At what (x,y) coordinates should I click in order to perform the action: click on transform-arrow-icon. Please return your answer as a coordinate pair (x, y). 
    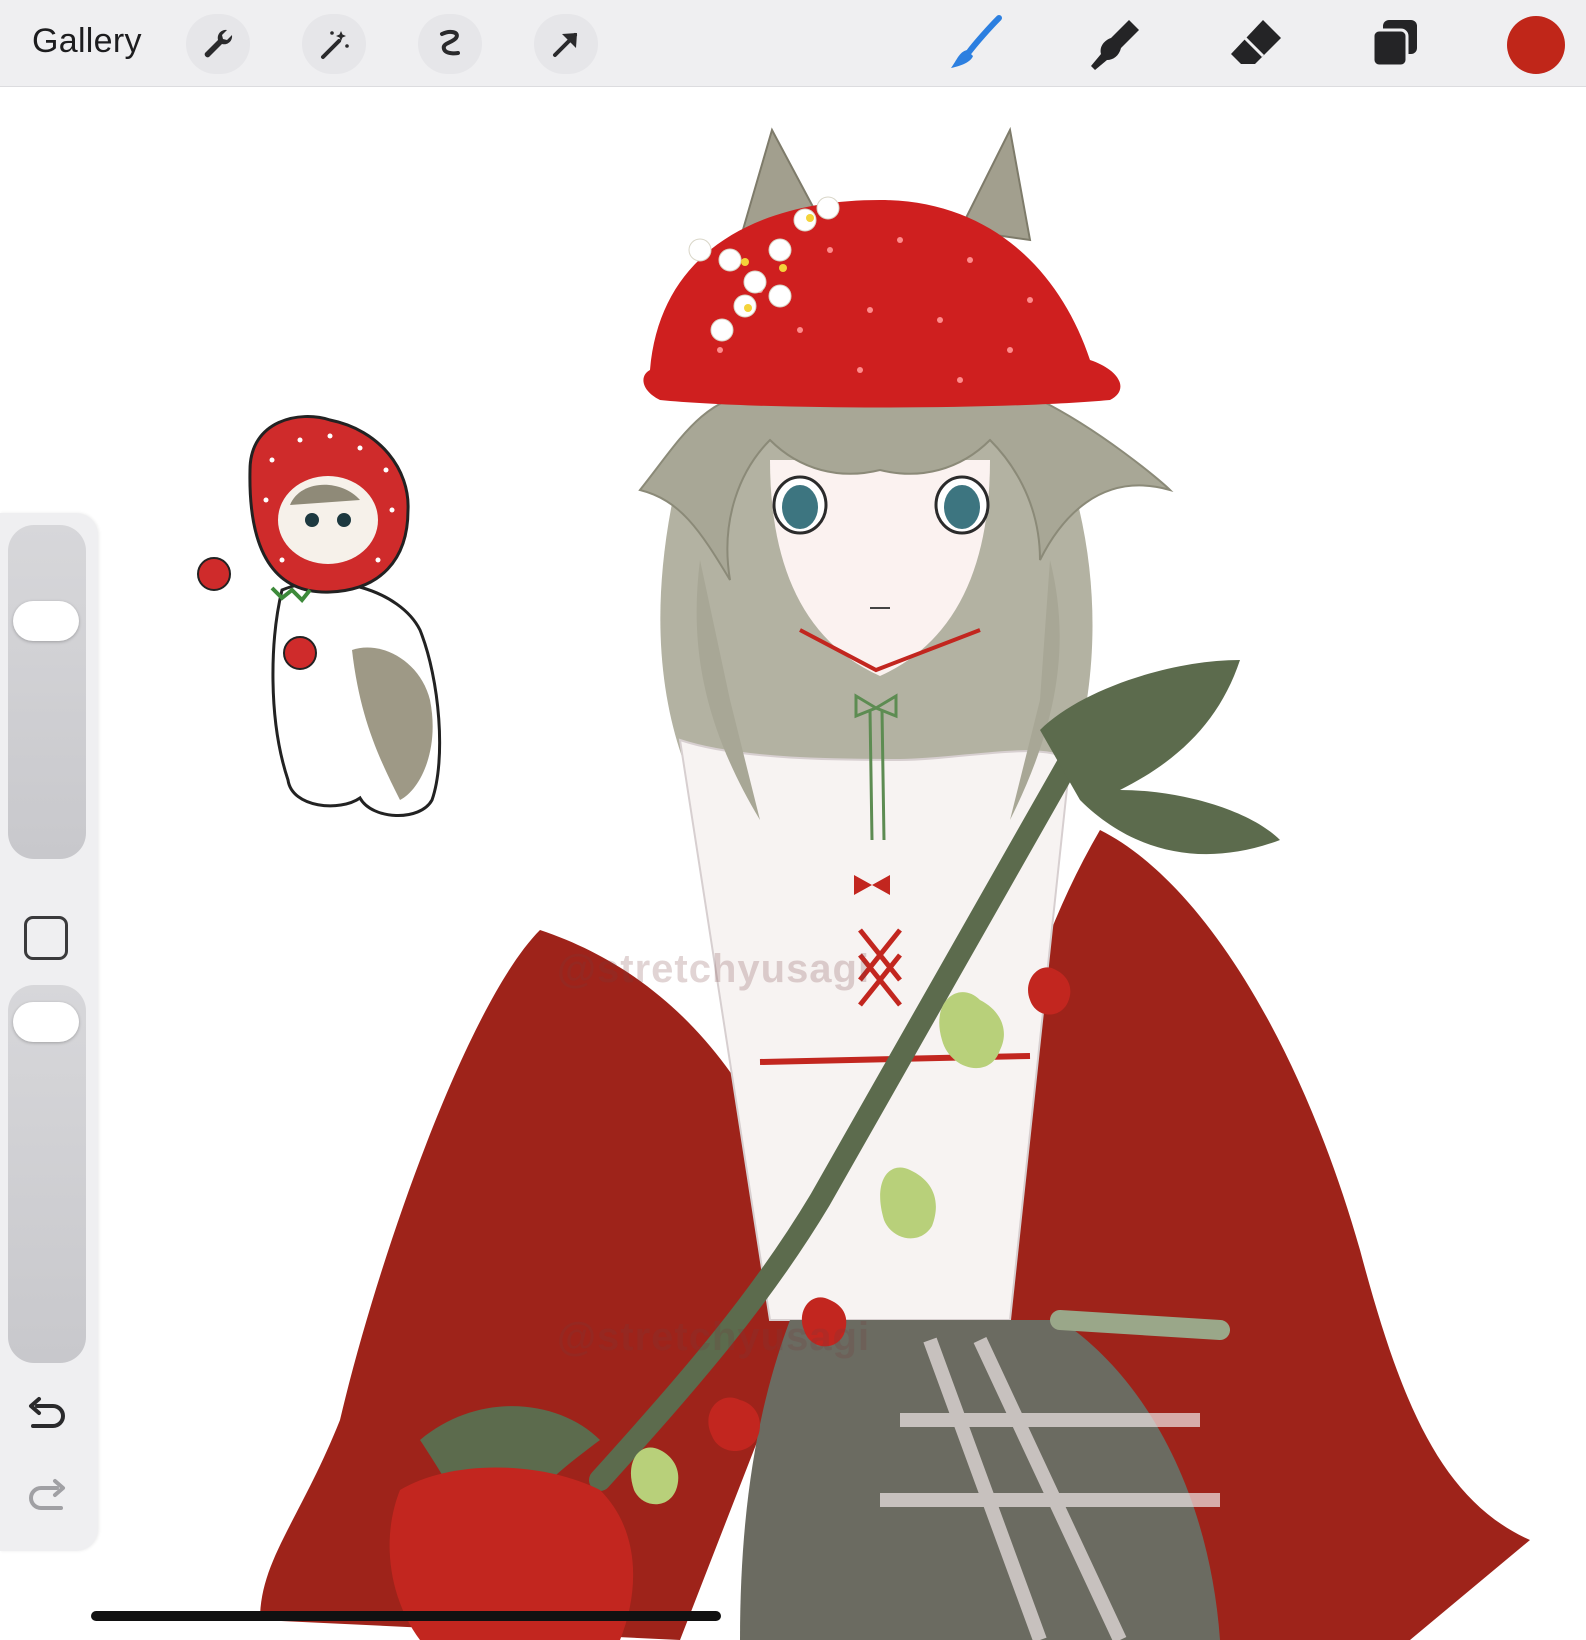
    Looking at the image, I should click on (566, 44).